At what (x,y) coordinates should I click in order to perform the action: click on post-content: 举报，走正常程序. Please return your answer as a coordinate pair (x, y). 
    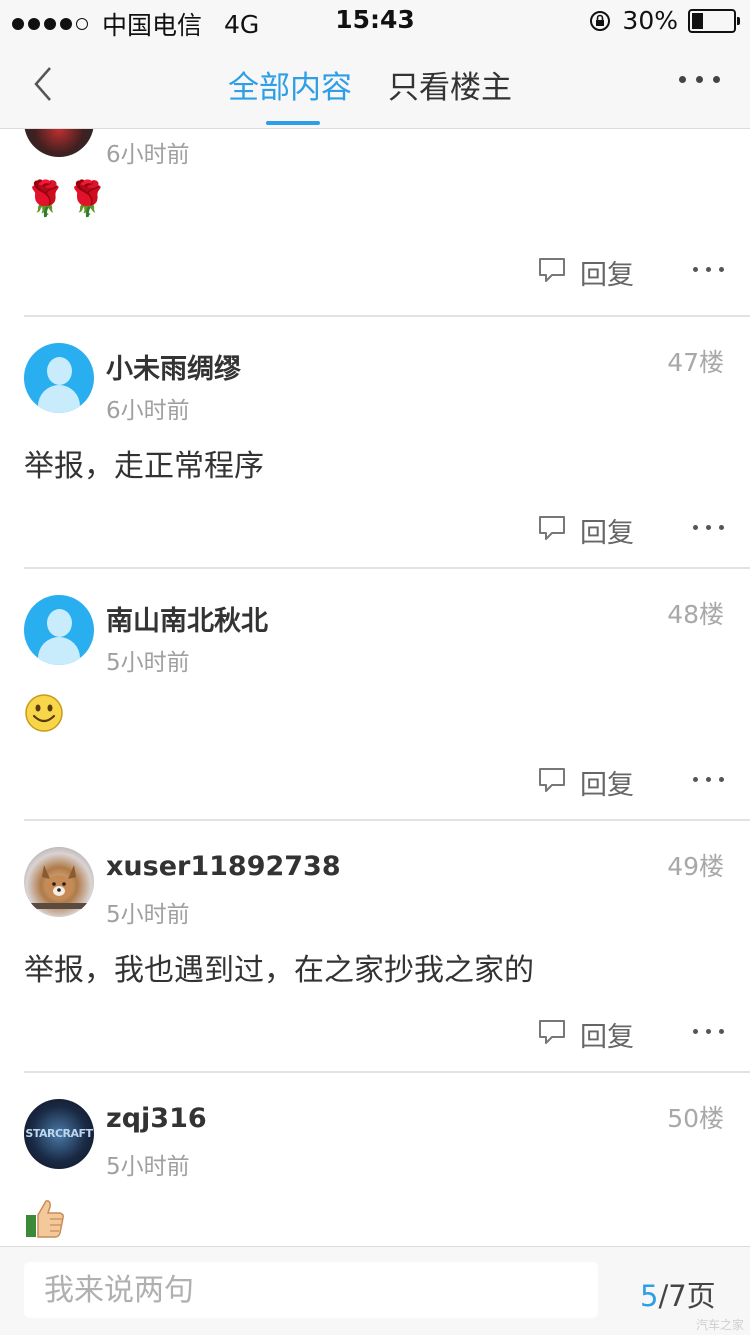
    Looking at the image, I should click on (144, 466).